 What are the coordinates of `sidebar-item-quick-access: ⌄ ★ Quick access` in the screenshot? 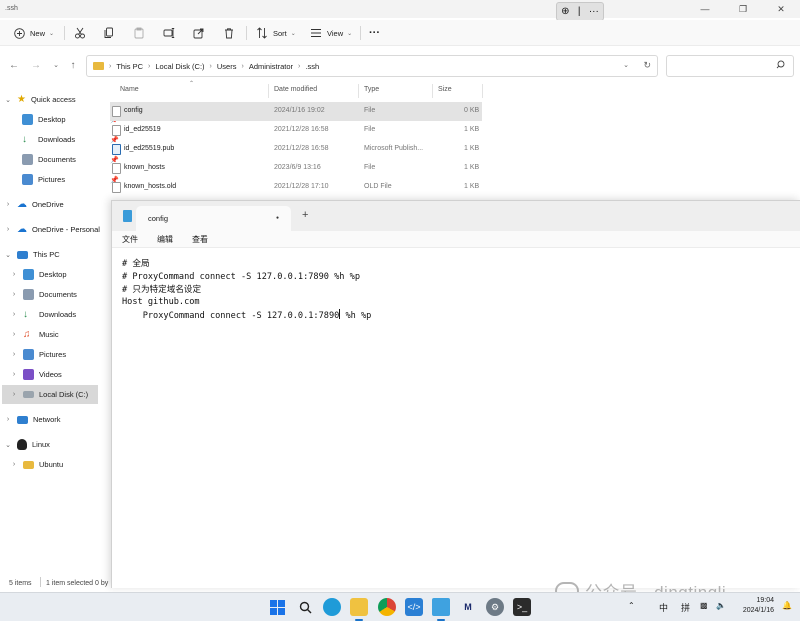 It's located at (40, 99).